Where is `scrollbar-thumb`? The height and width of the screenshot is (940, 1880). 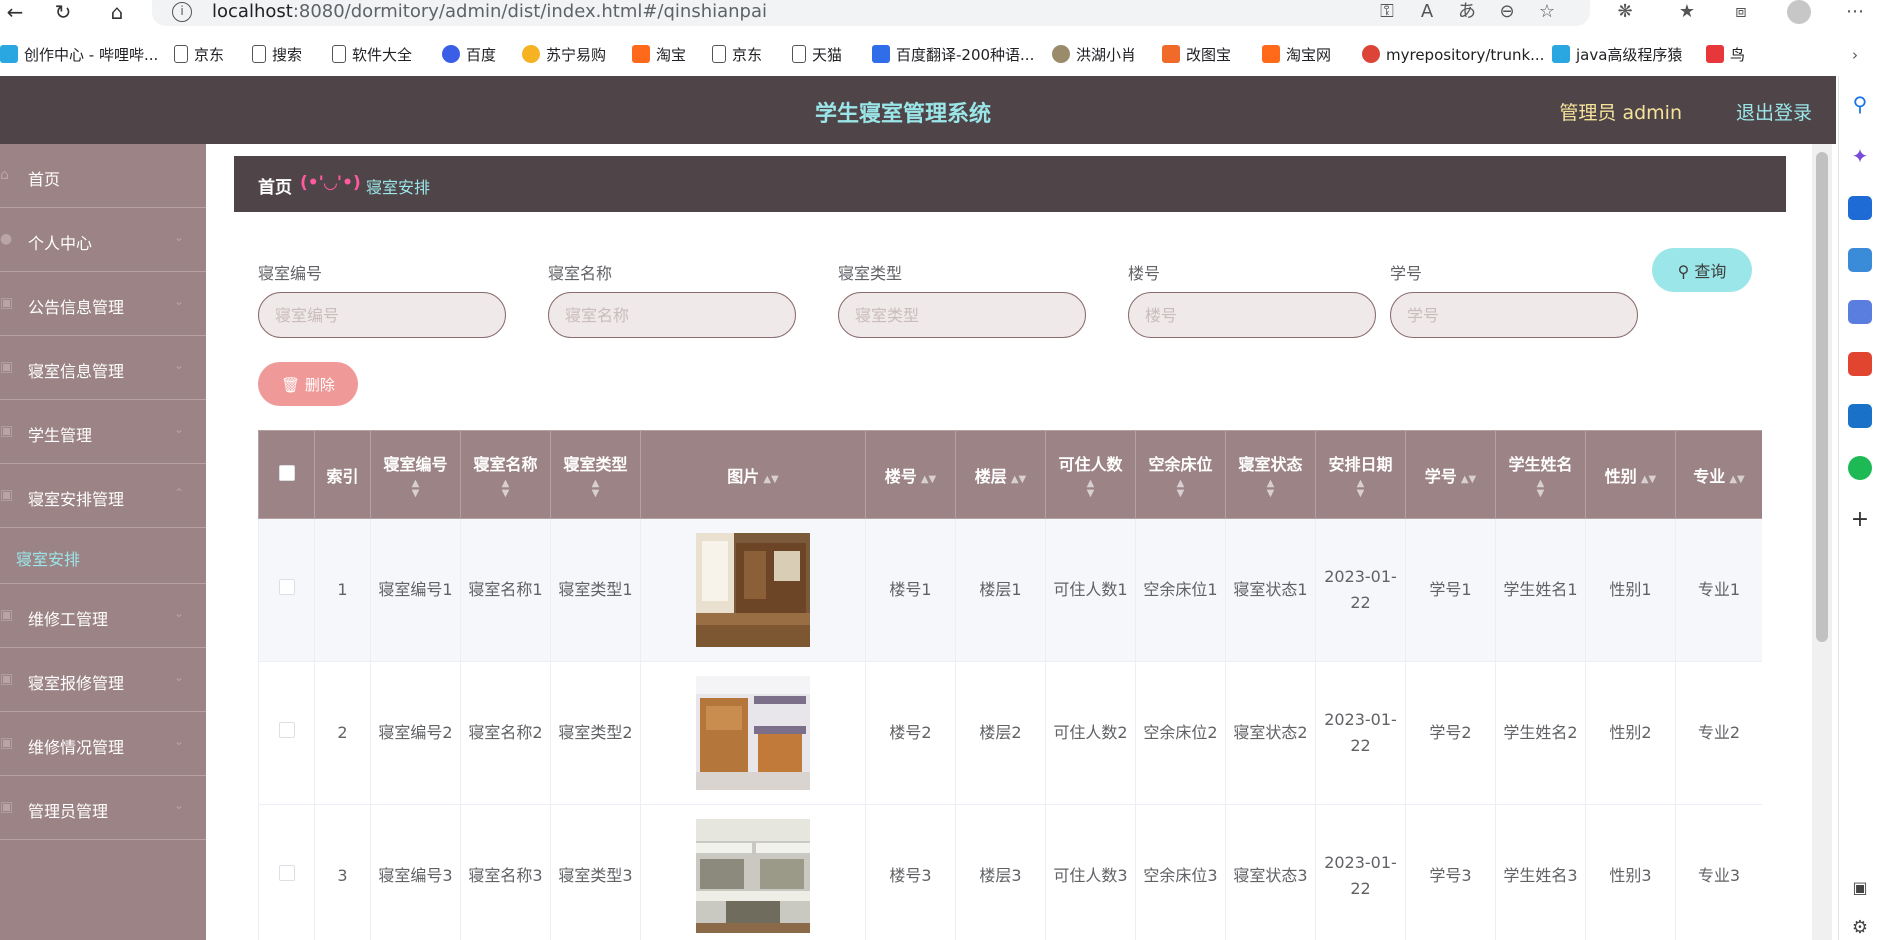 scrollbar-thumb is located at coordinates (1822, 397).